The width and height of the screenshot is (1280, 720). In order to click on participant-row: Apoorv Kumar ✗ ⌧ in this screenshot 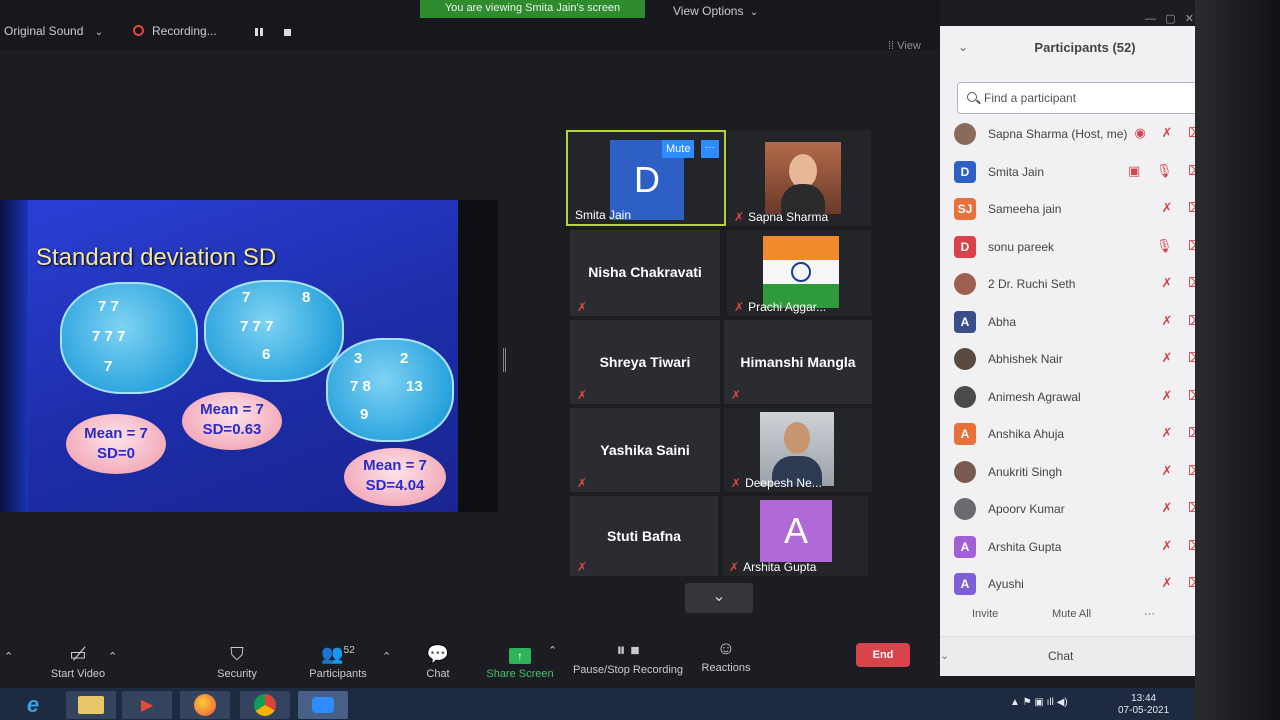, I will do `click(1077, 511)`.